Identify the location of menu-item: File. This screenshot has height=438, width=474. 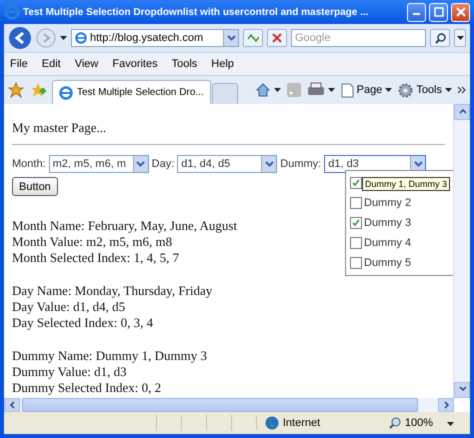
(19, 64).